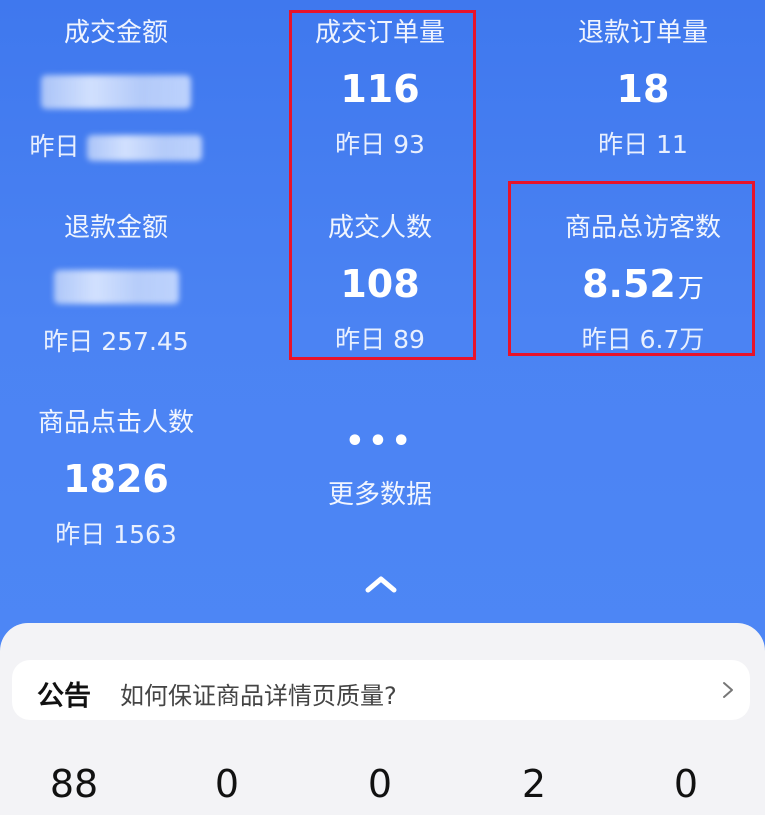 Image resolution: width=765 pixels, height=815 pixels. I want to click on stat-yesterday: 昨日 1563, so click(120, 533).